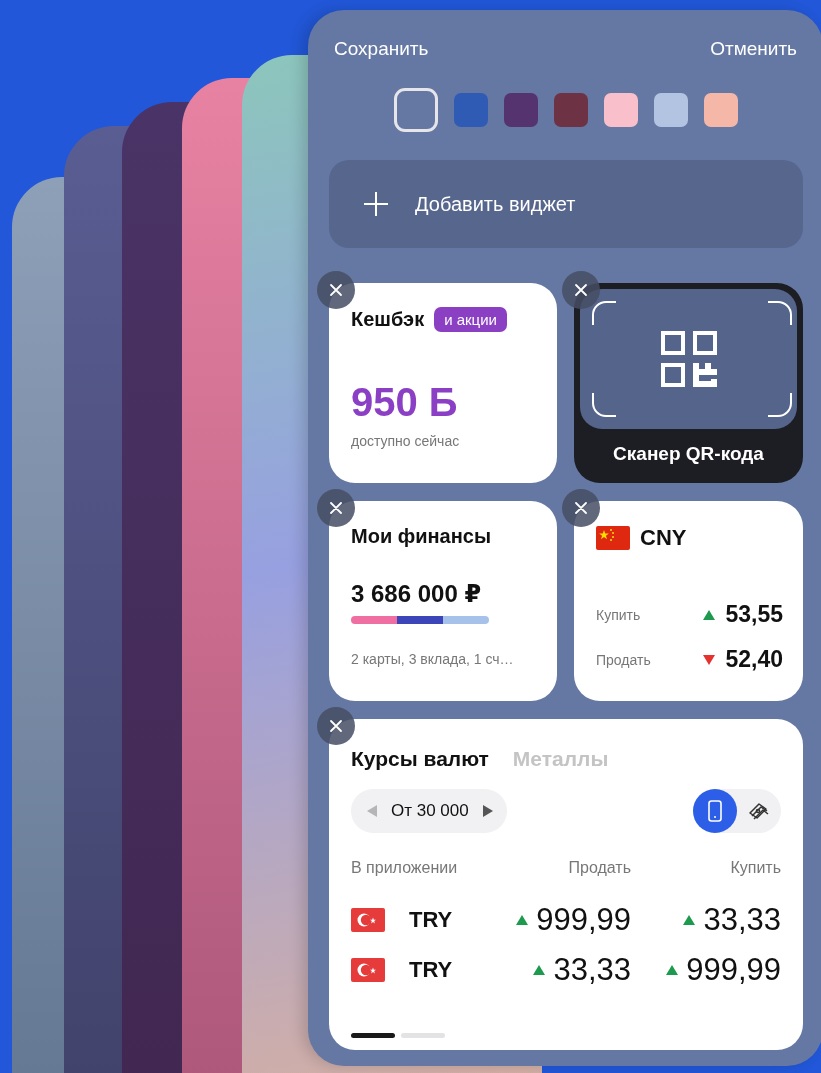 This screenshot has width=821, height=1073. What do you see at coordinates (405, 868) in the screenshot?
I see `column-header: В приложении` at bounding box center [405, 868].